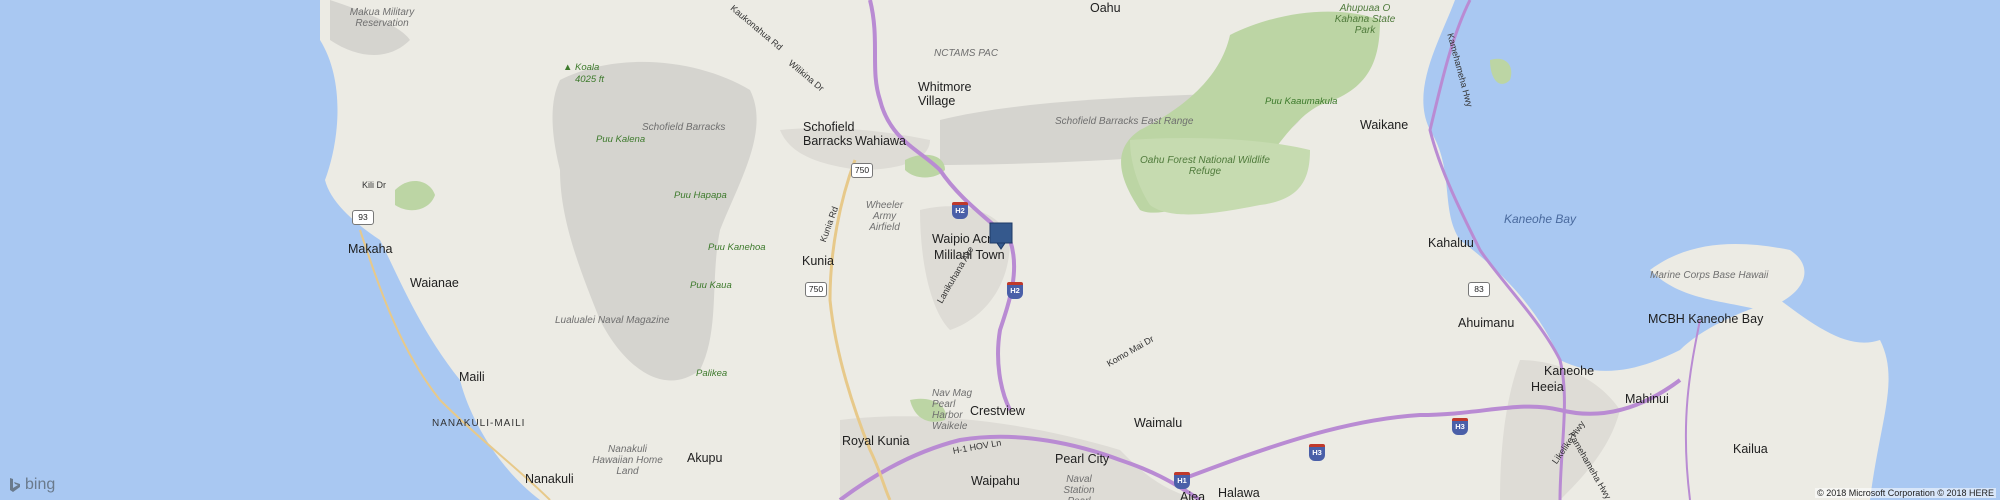 The width and height of the screenshot is (2000, 500). What do you see at coordinates (1001, 239) in the screenshot?
I see `location-pin-icon` at bounding box center [1001, 239].